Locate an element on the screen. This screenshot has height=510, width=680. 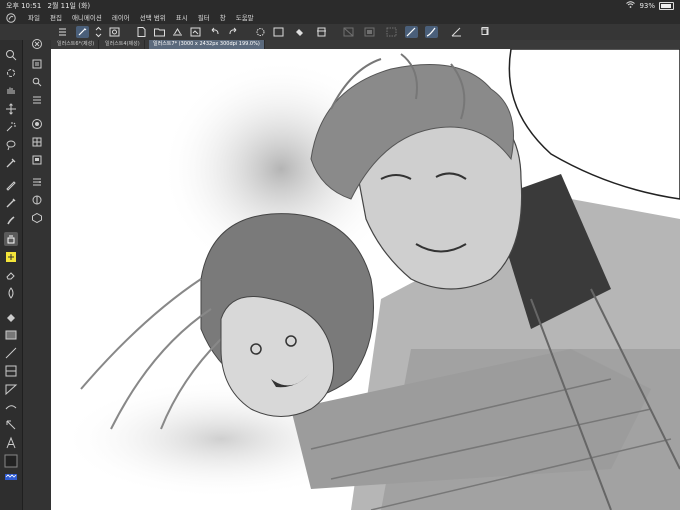
command-bar is located at coordinates (340, 32).